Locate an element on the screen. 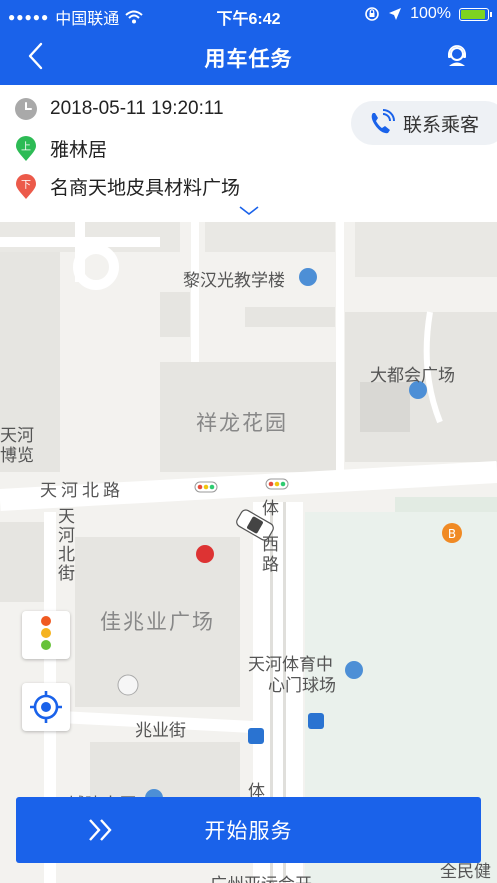  locate-button is located at coordinates (46, 707).